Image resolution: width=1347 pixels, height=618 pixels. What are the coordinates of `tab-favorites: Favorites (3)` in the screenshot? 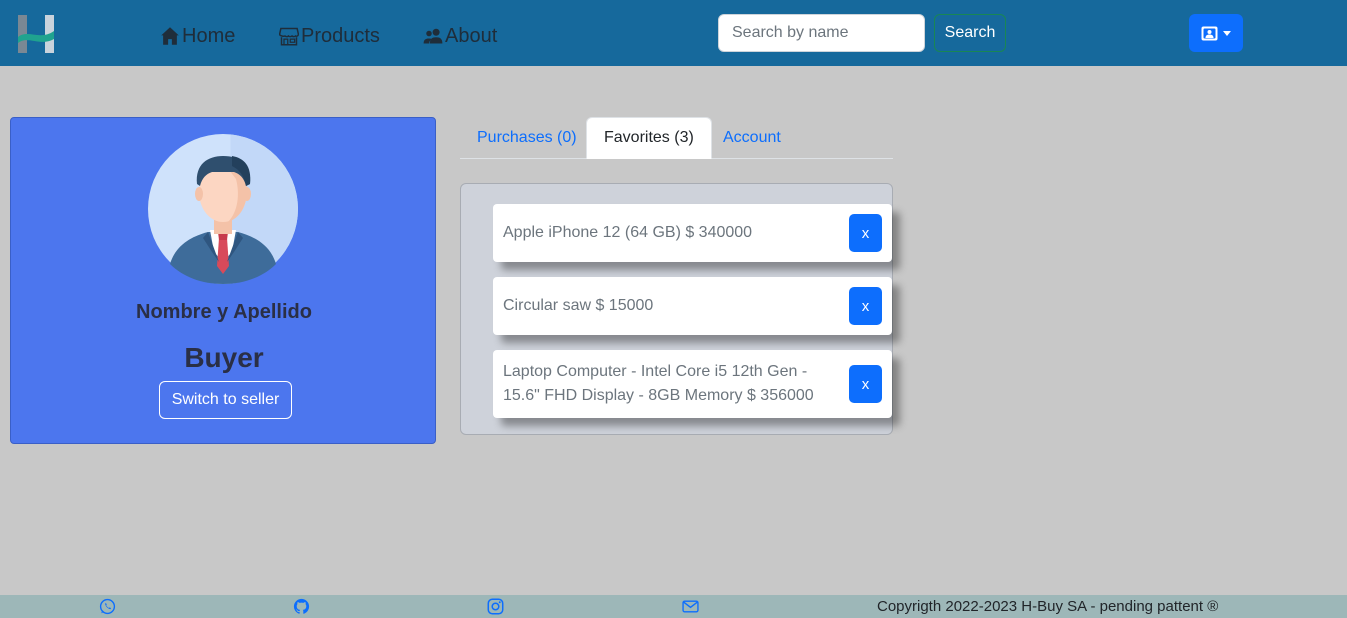 It's located at (649, 138).